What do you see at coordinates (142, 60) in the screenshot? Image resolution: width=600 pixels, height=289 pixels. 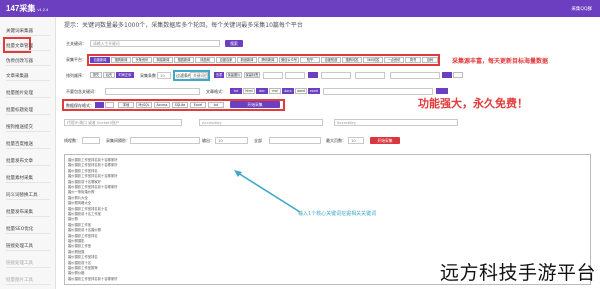 I see `platform-chip-toutiao: 头条资讯` at bounding box center [142, 60].